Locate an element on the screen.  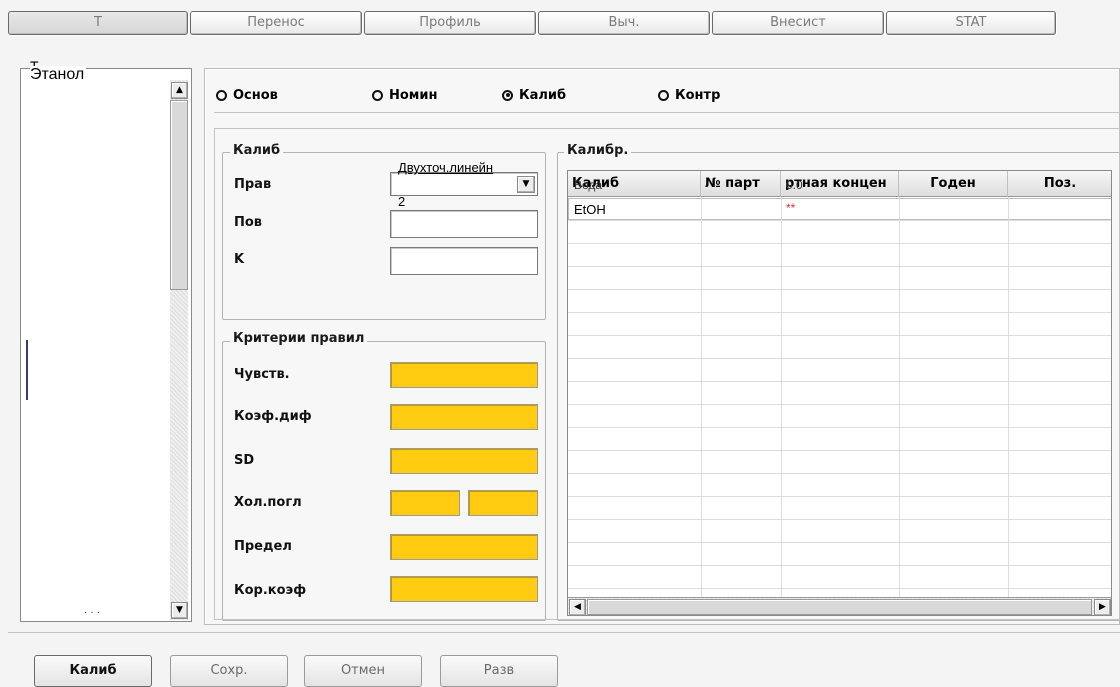
radio-kontr-label: Контр is located at coordinates (698, 95).